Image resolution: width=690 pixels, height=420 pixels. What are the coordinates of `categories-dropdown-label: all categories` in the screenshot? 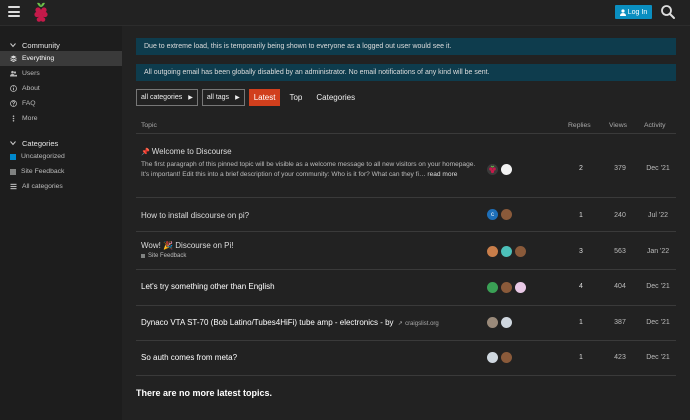 It's located at (162, 97).